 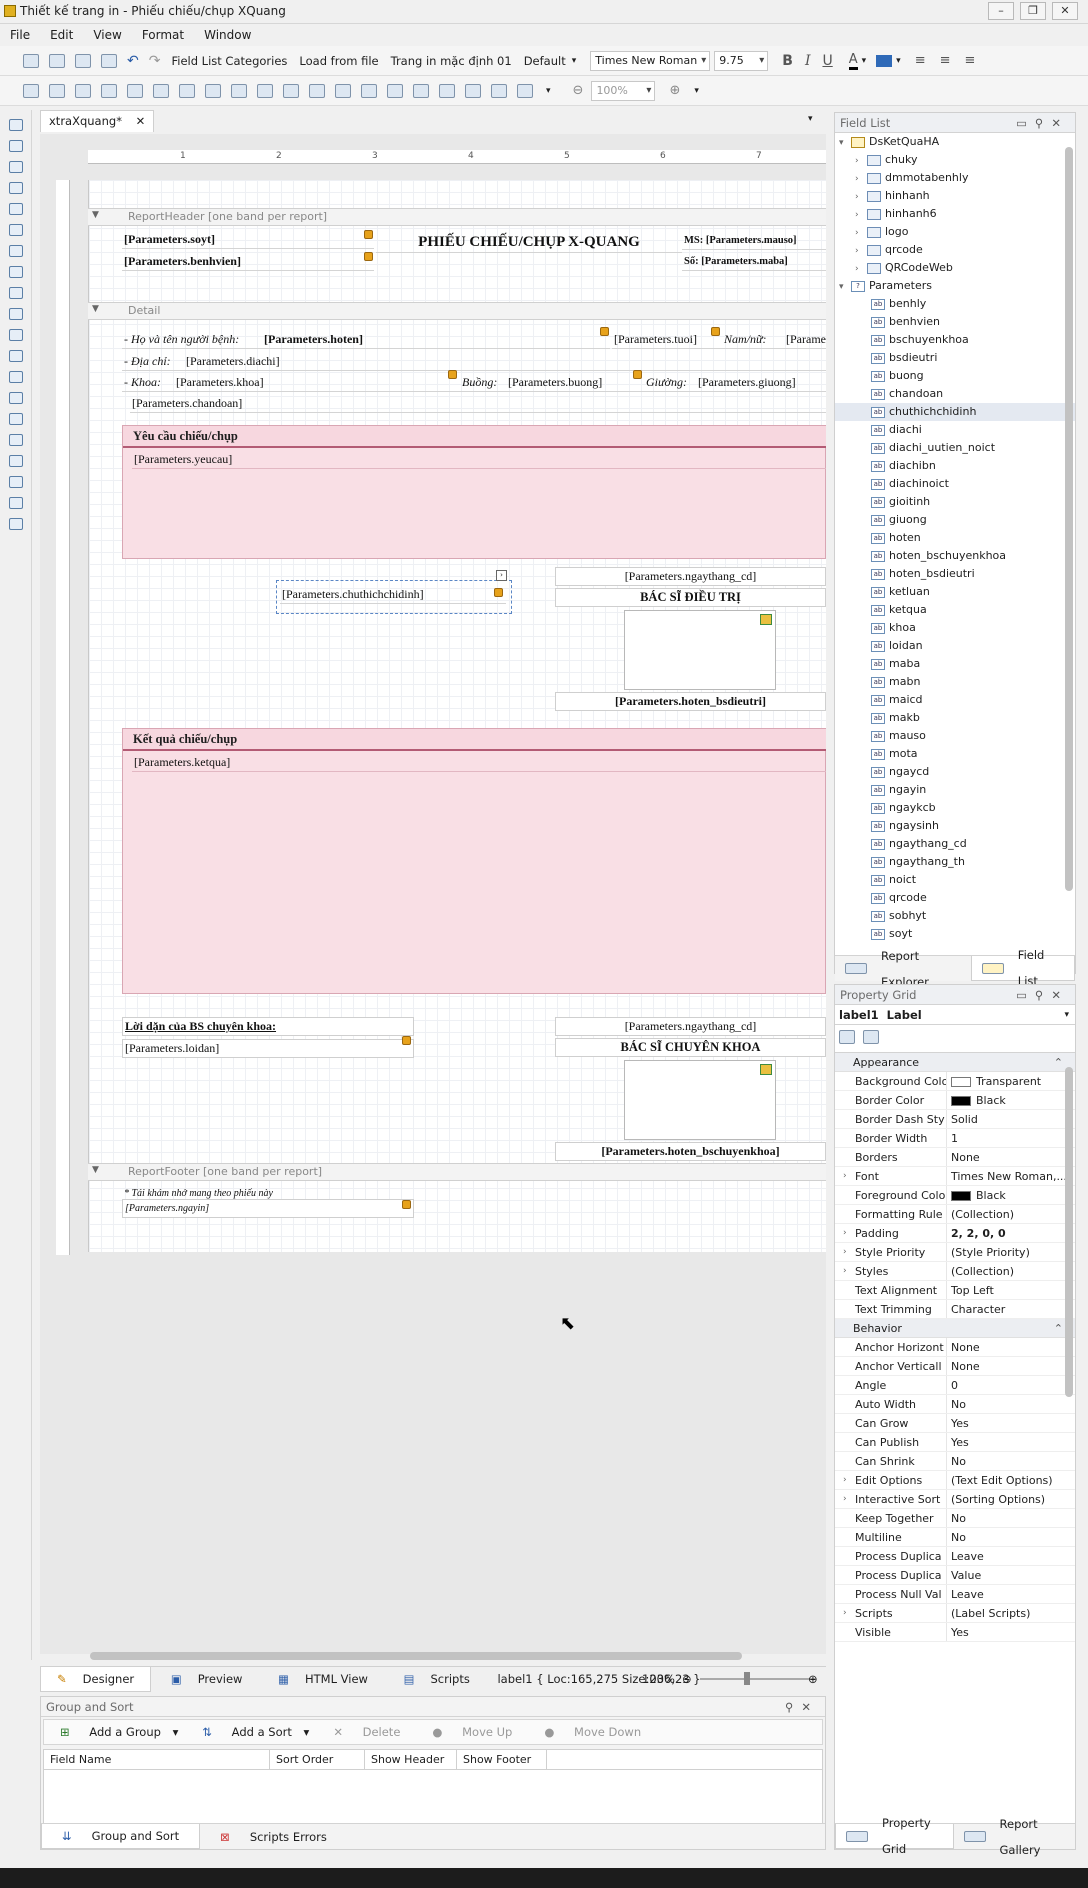 What do you see at coordinates (15, 377) in the screenshot?
I see `gauge-tool-icon` at bounding box center [15, 377].